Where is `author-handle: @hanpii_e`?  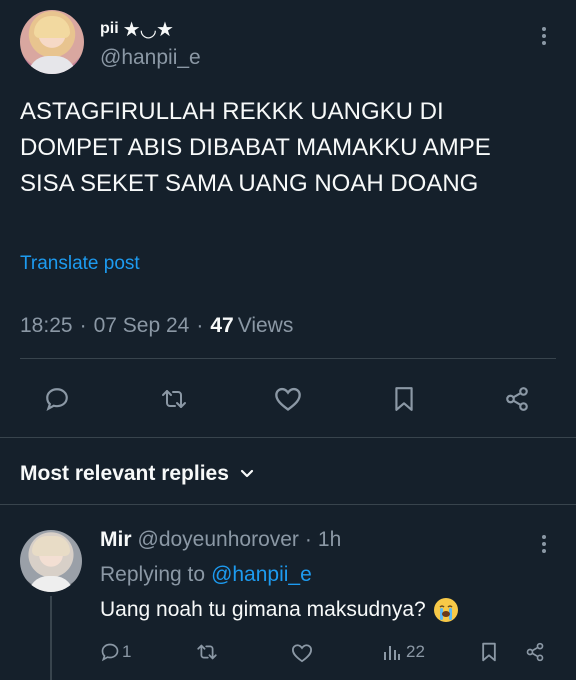
author-handle: @hanpii_e is located at coordinates (150, 58).